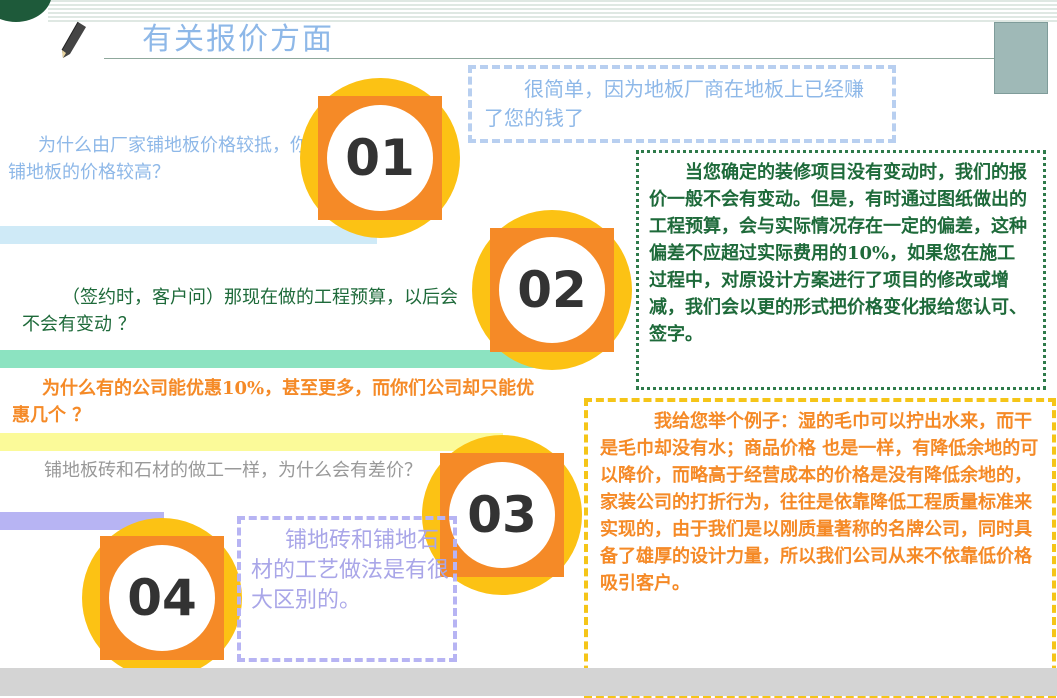  Describe the element at coordinates (1021, 58) in the screenshot. I see `corner-slate-block` at that location.